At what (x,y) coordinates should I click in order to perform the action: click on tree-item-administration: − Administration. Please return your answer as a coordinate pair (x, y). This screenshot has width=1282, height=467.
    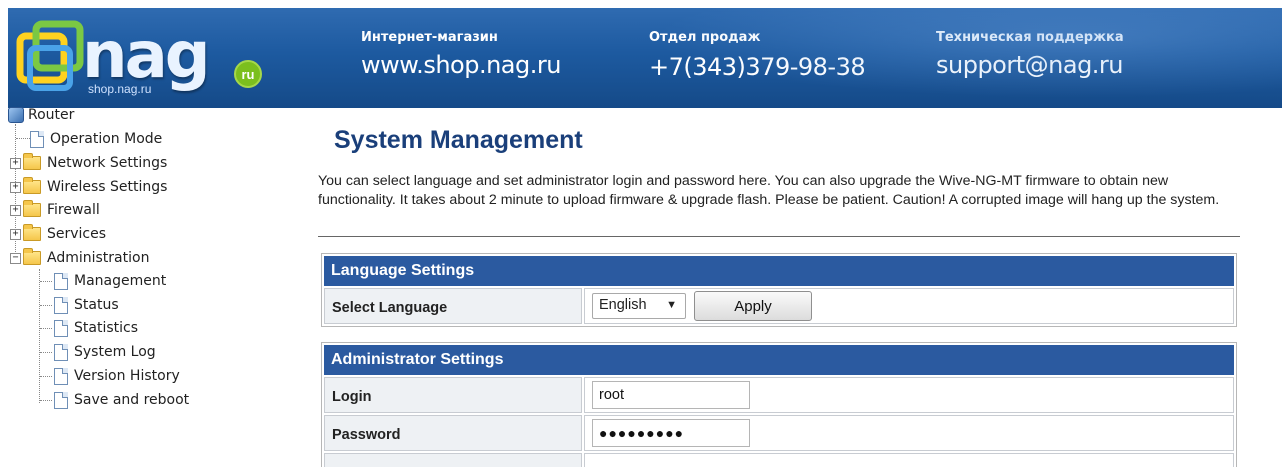
    Looking at the image, I should click on (79, 258).